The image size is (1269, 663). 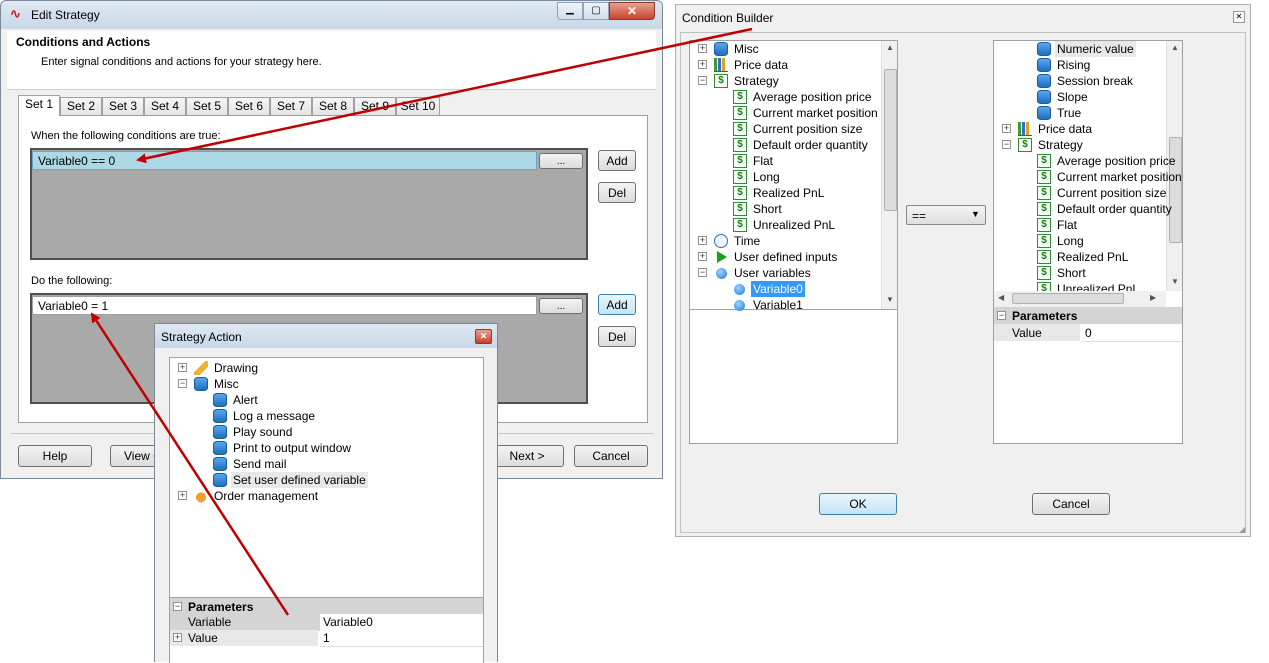 What do you see at coordinates (249, 106) in the screenshot?
I see `tab-set-6: Set 6` at bounding box center [249, 106].